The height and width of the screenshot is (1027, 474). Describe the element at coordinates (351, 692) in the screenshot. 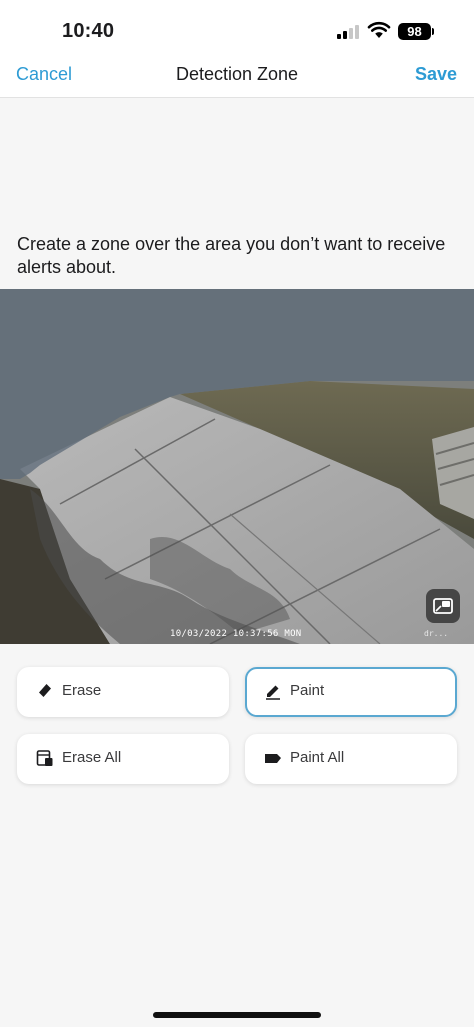

I see `paint-button: Paint` at that location.